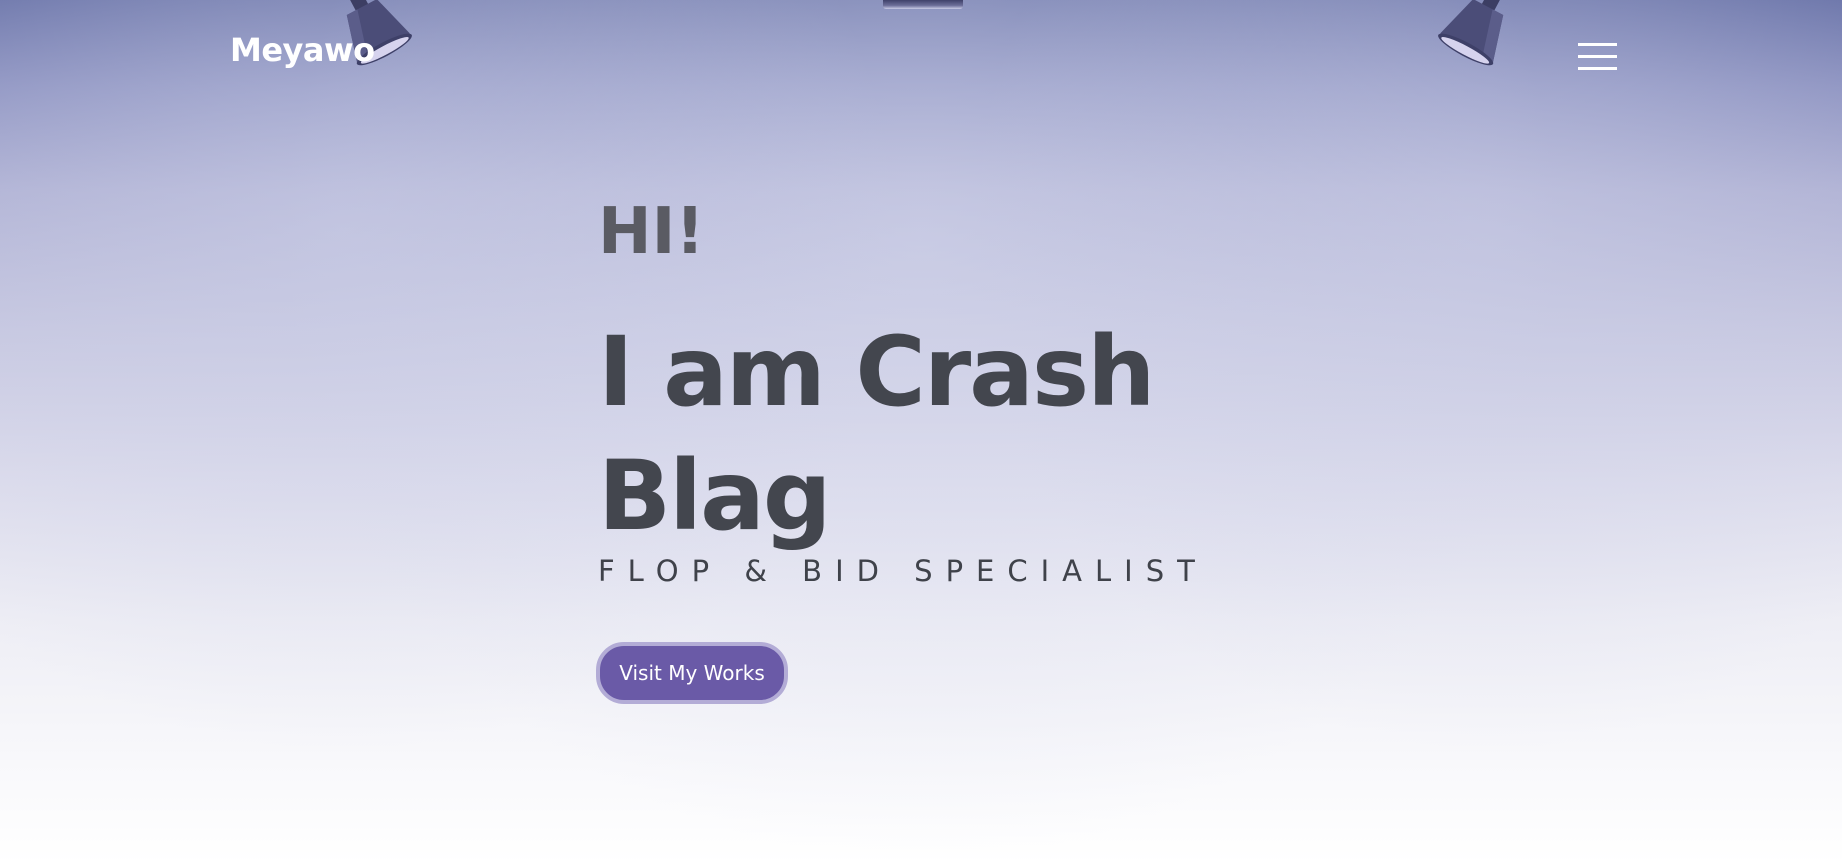 The image size is (1842, 864). I want to click on menu-bar-middle, so click(1597, 56).